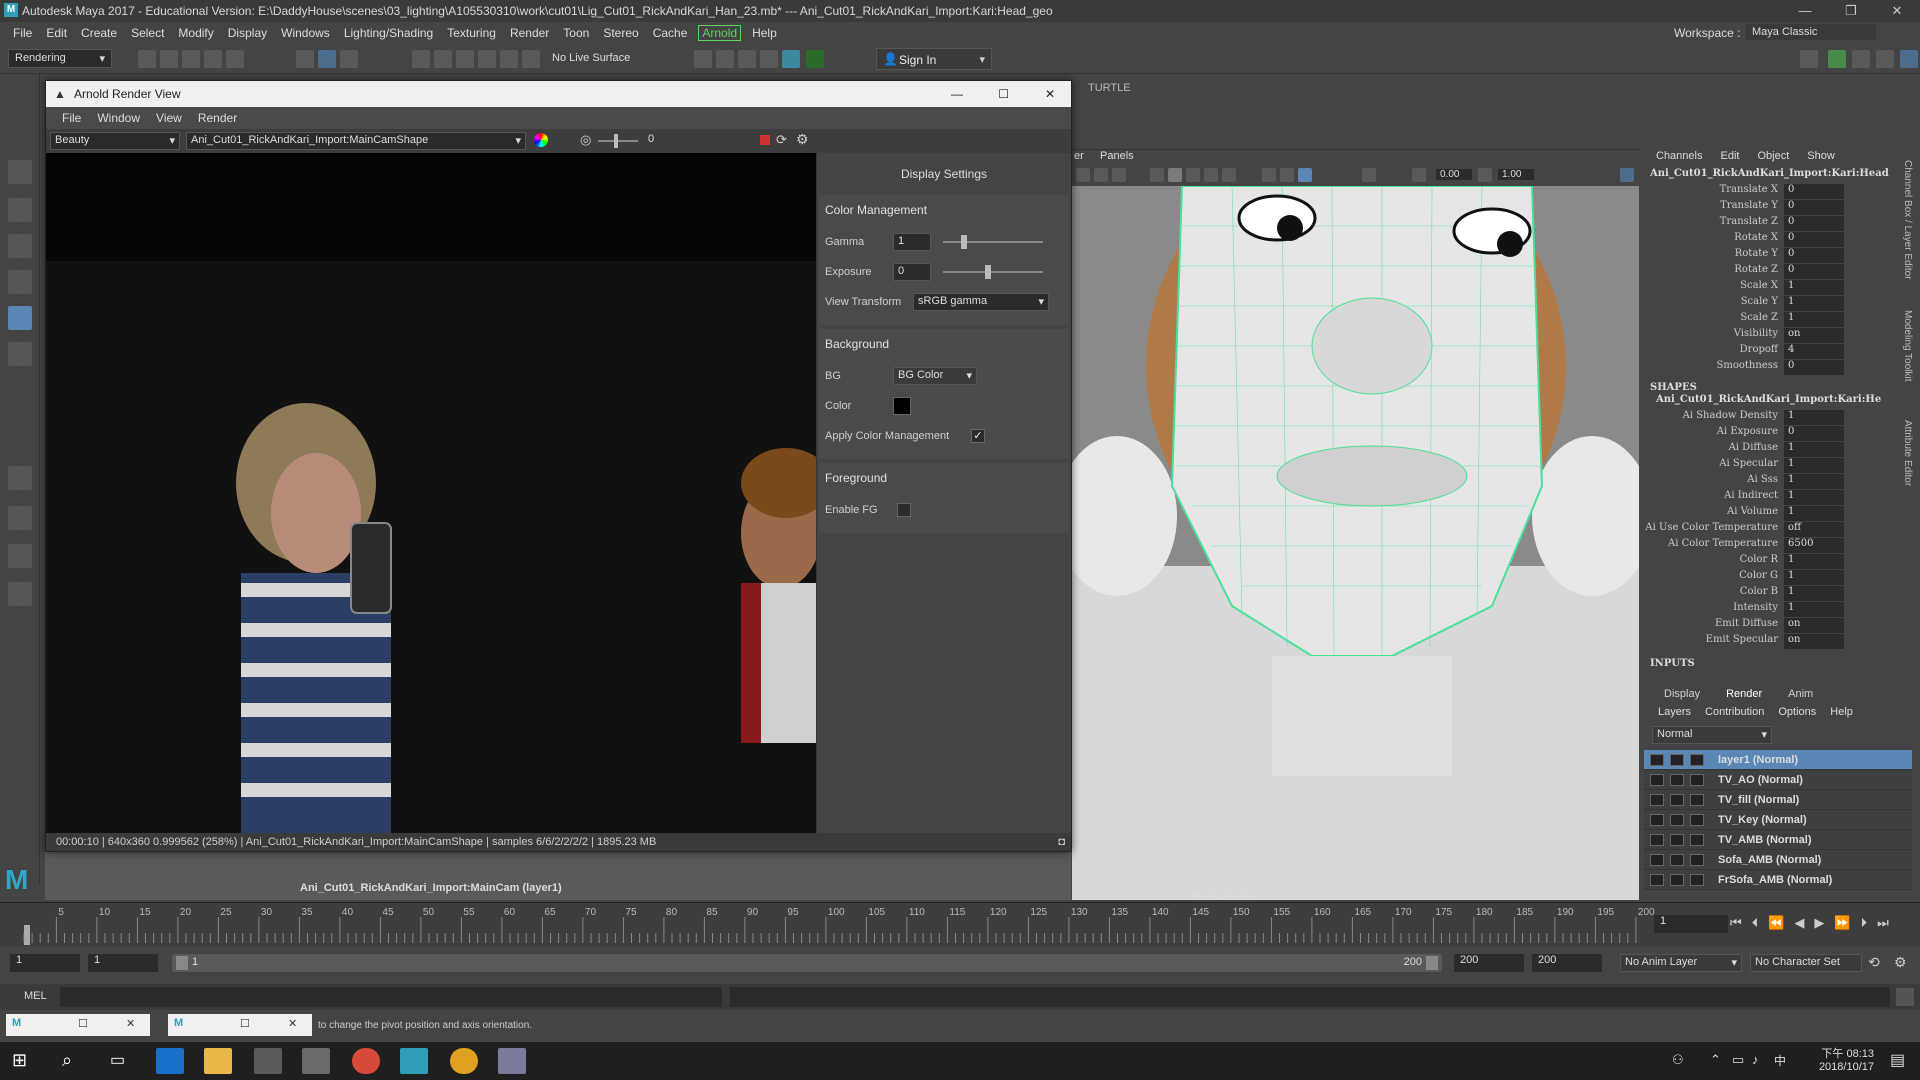 Image resolution: width=1920 pixels, height=1080 pixels. I want to click on channel-row: Color G 1, so click(1778, 578).